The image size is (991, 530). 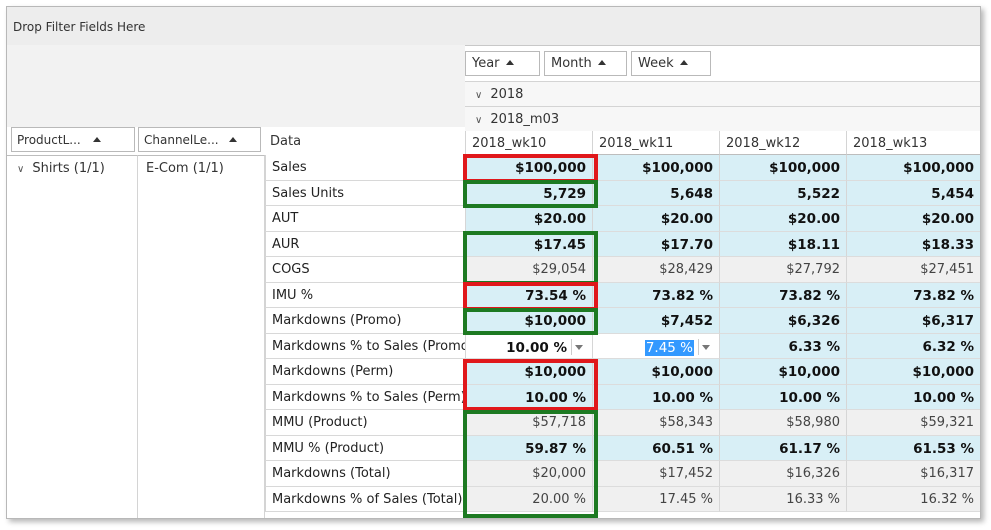 What do you see at coordinates (365, 193) in the screenshot?
I see `measure-label: Sales Units` at bounding box center [365, 193].